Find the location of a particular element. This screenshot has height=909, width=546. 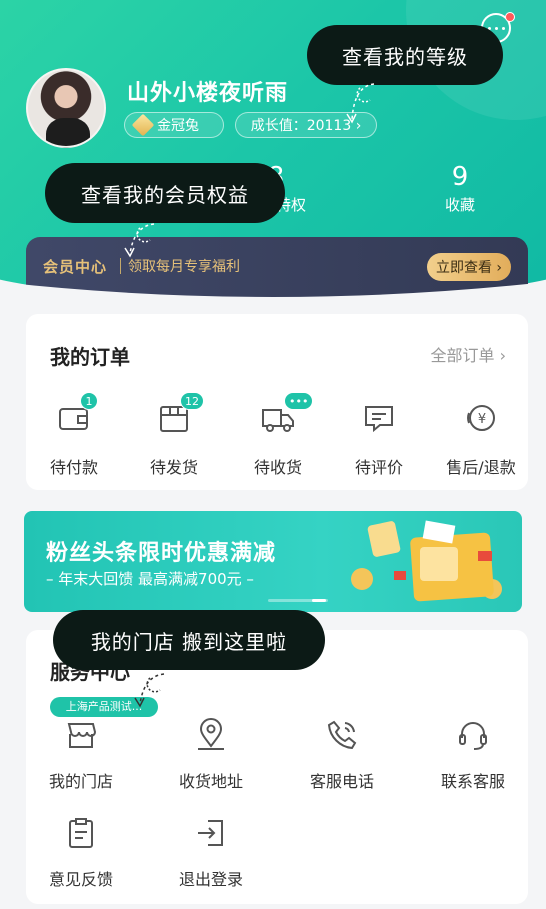

order-badge: 12 is located at coordinates (192, 401).